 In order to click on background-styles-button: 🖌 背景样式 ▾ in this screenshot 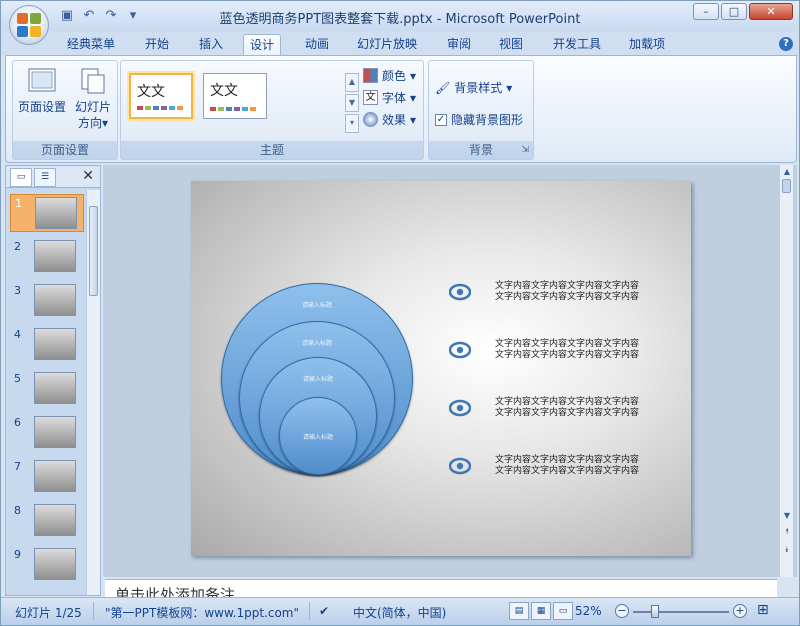, I will do `click(473, 87)`.